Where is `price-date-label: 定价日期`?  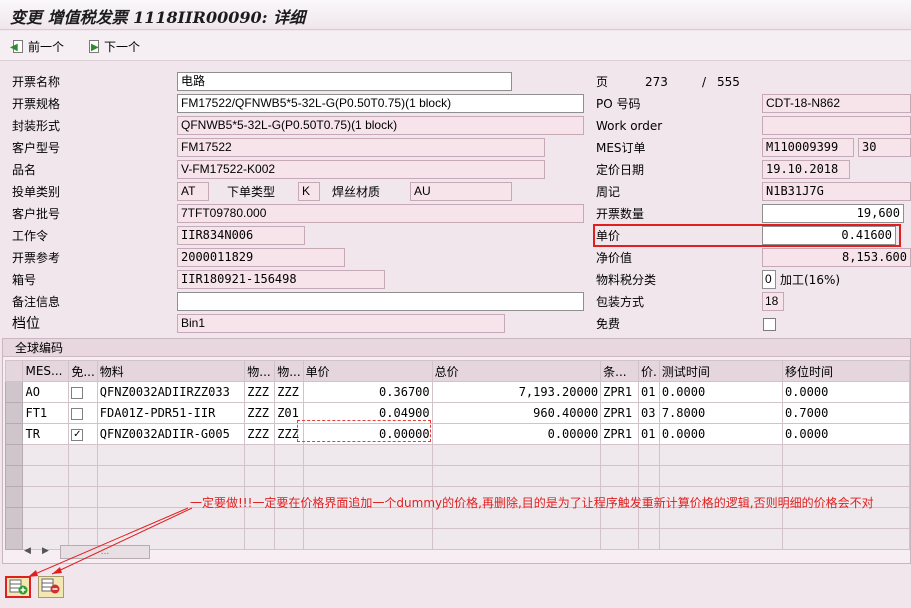 price-date-label: 定价日期 is located at coordinates (620, 170).